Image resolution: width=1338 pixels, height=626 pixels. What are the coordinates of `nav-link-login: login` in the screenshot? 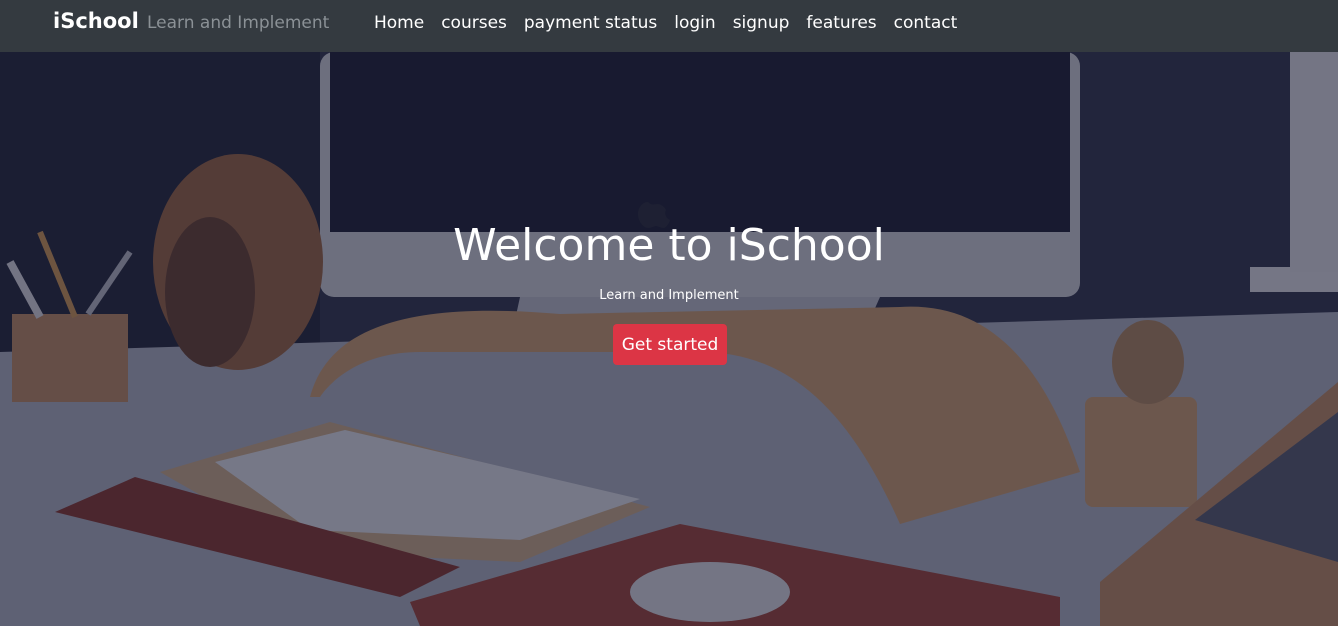 It's located at (694, 23).